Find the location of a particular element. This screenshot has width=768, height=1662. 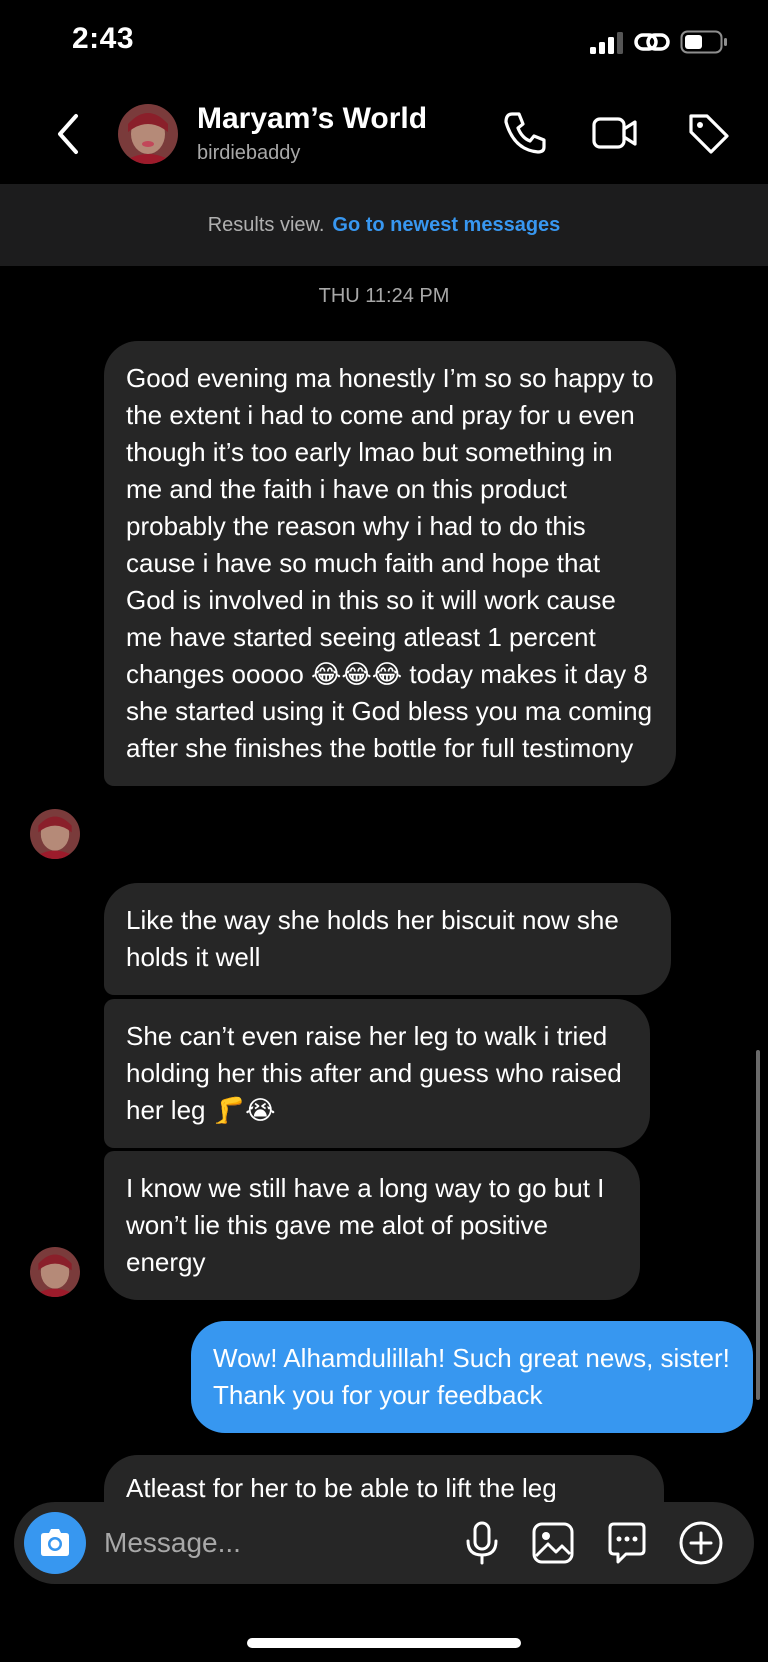

avatar is located at coordinates (148, 134).